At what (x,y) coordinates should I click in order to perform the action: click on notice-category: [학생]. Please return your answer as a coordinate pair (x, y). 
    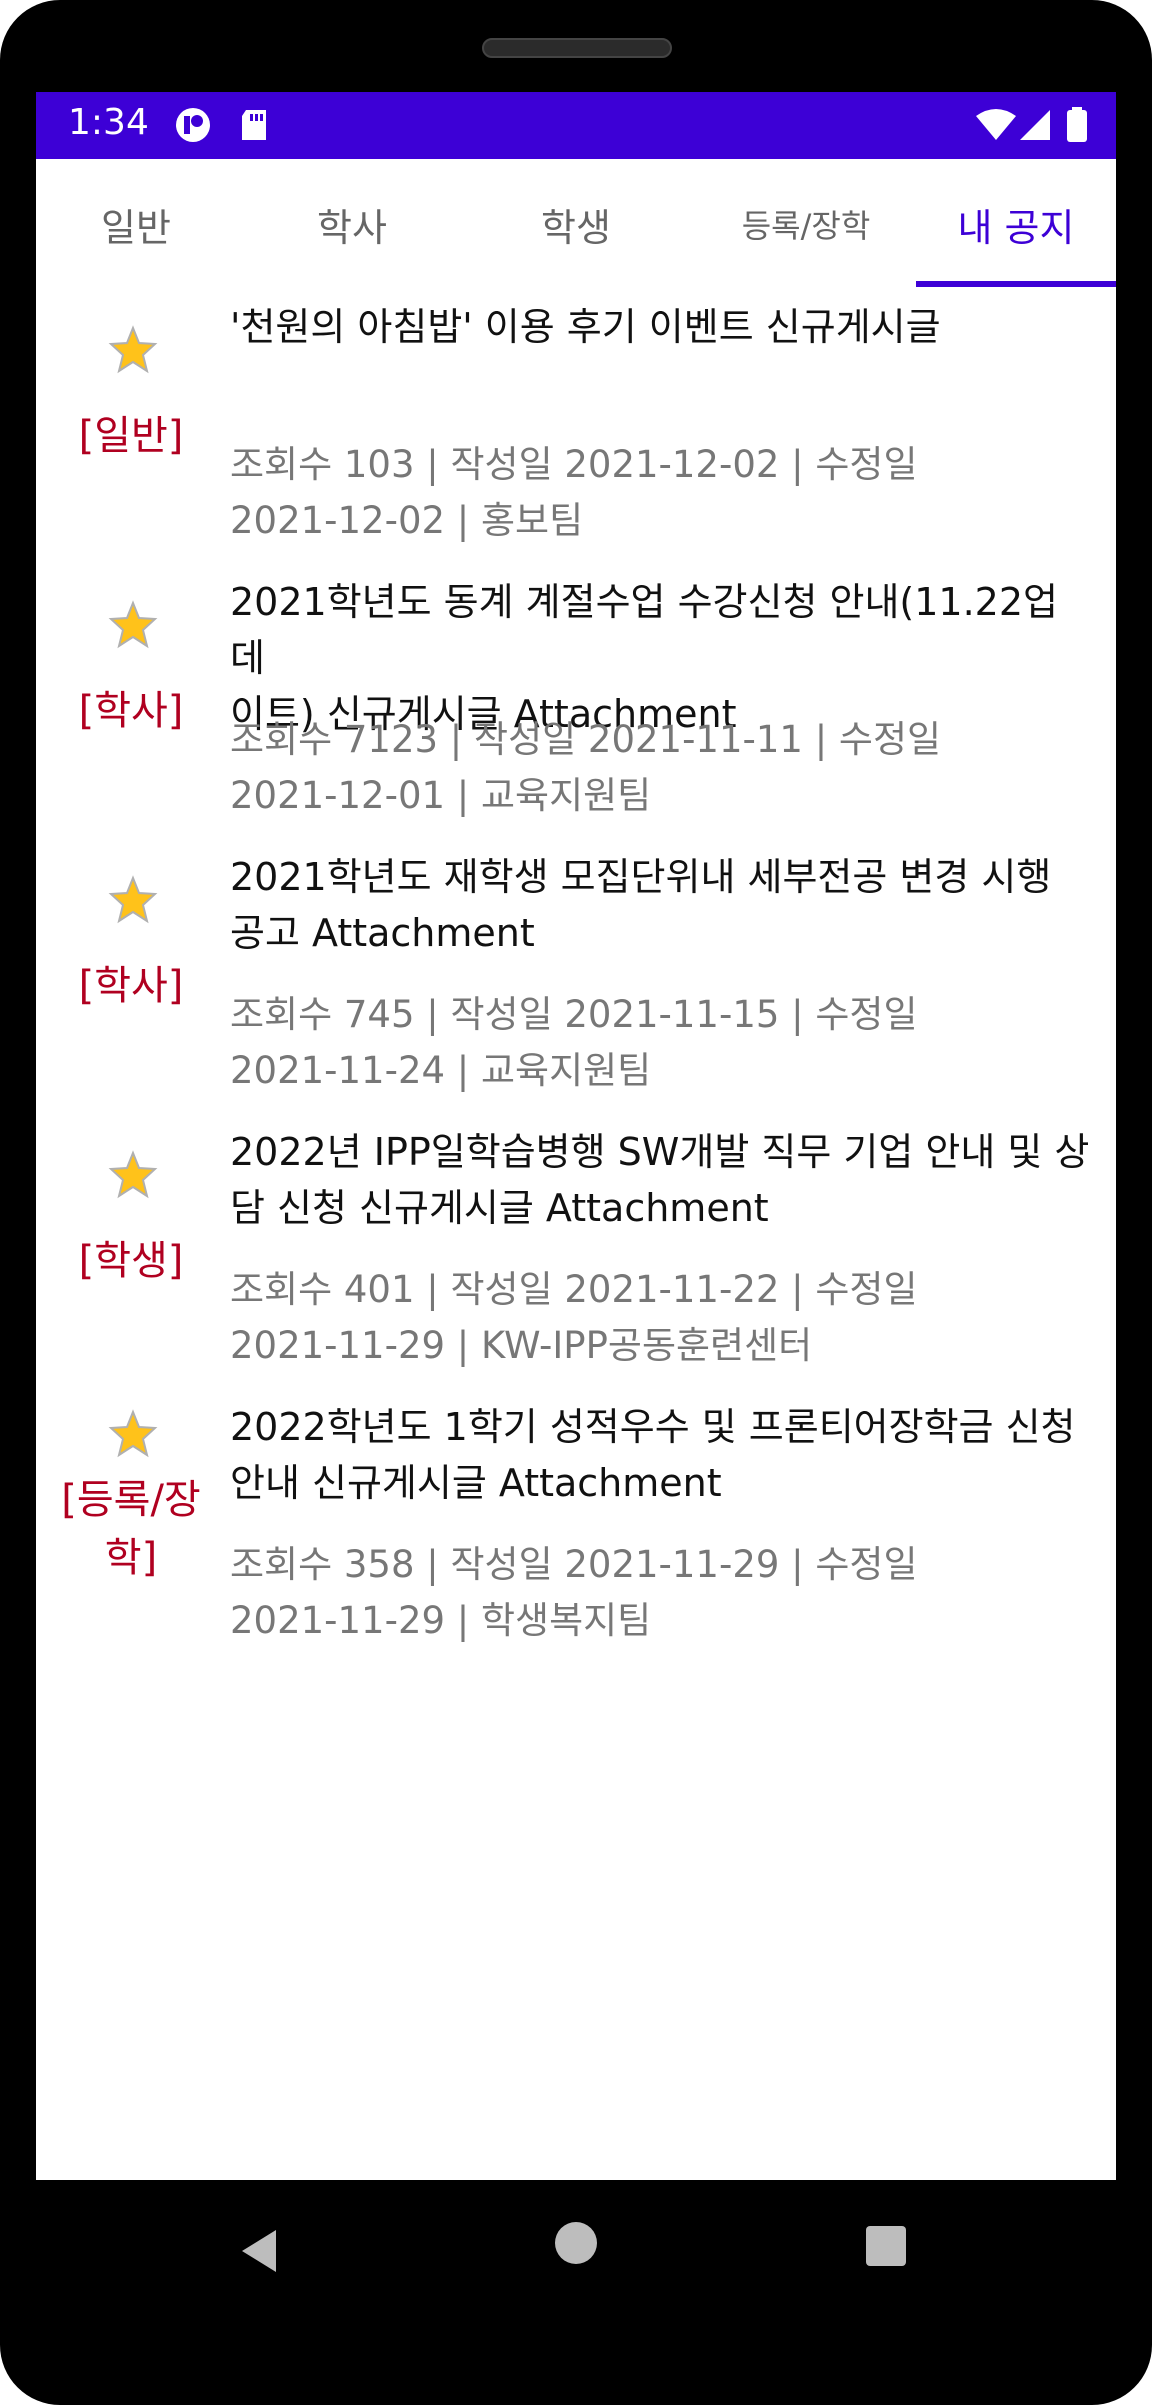
    Looking at the image, I should click on (131, 1261).